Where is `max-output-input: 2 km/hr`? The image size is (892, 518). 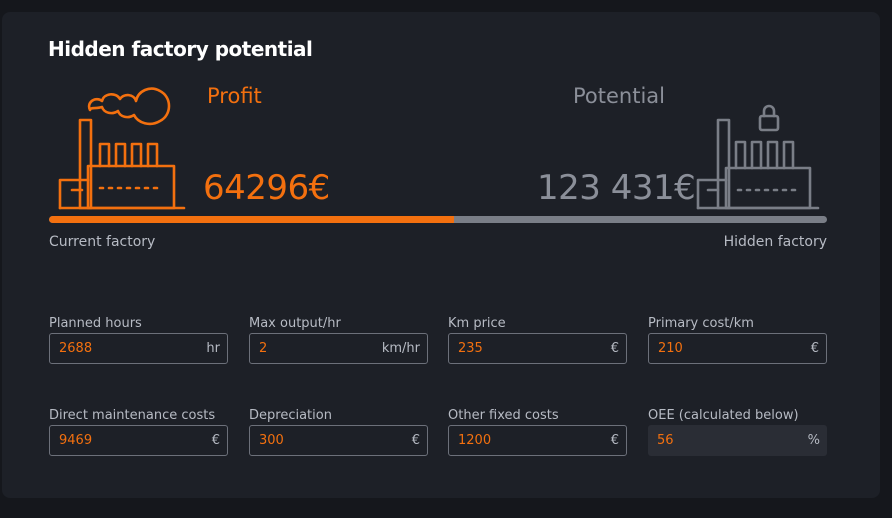 max-output-input: 2 km/hr is located at coordinates (338, 348).